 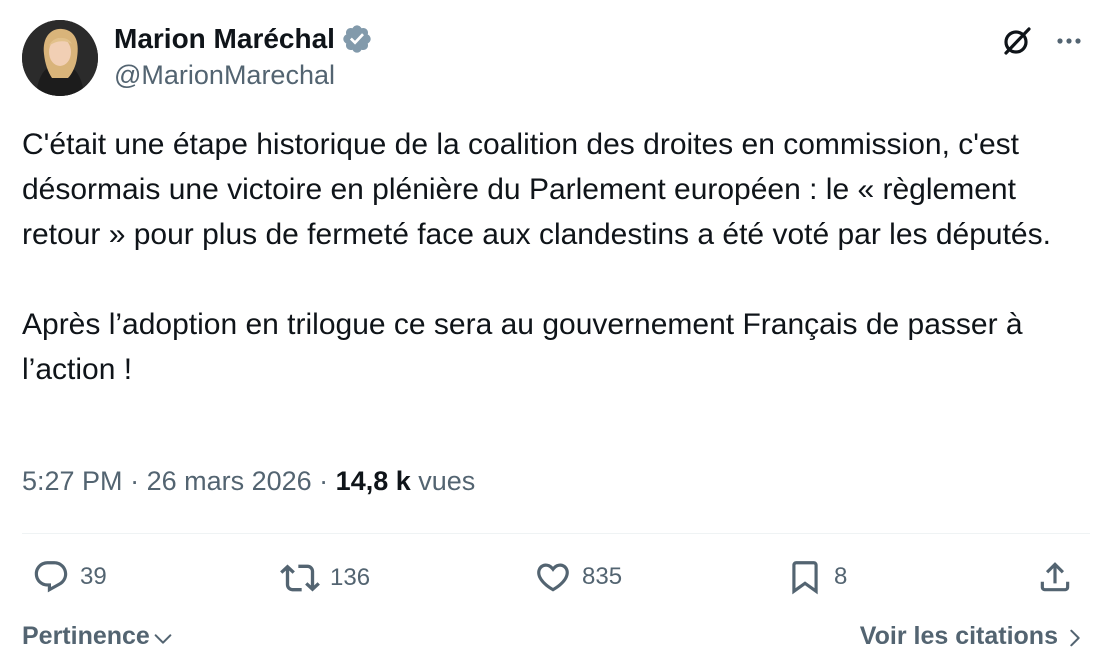 I want to click on reply-button: 39, so click(x=69, y=577).